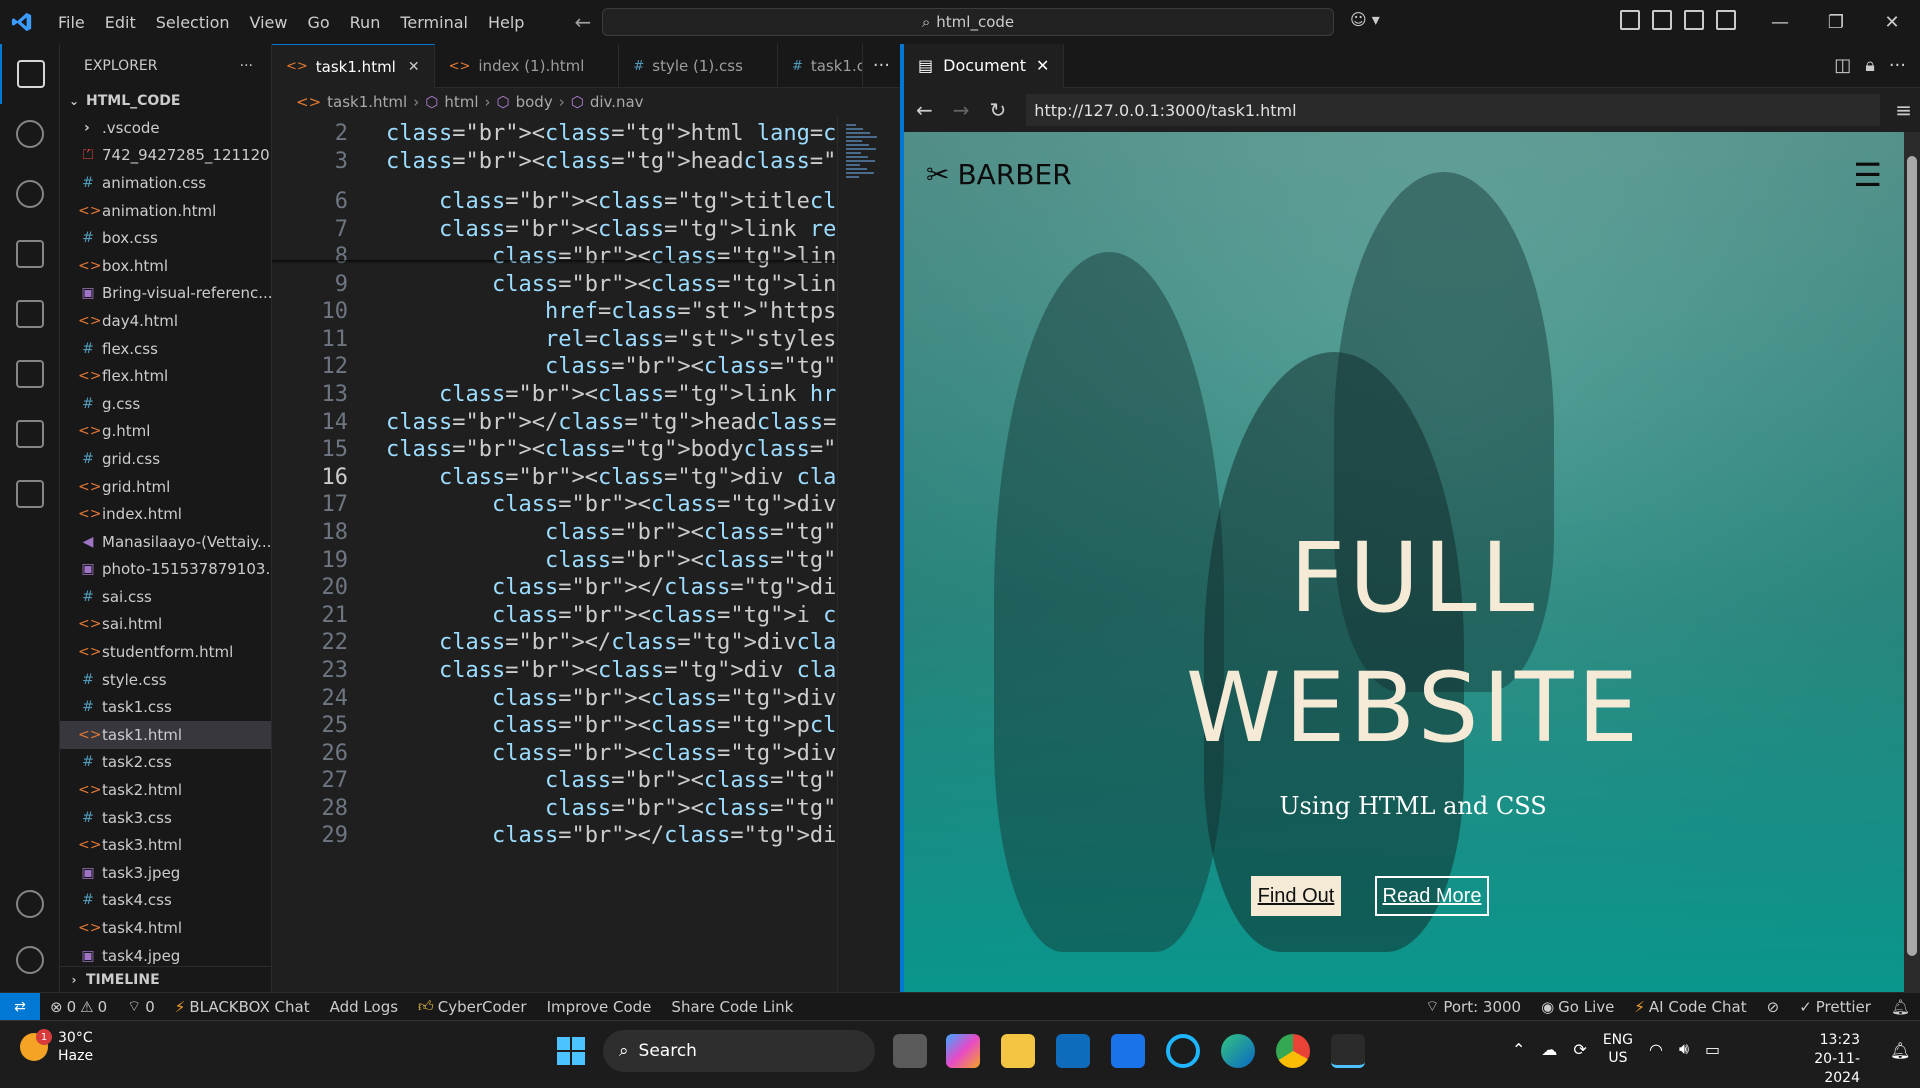 Image resolution: width=1920 pixels, height=1088 pixels. Describe the element at coordinates (165, 128) in the screenshot. I see `file-item: › .vscode` at that location.